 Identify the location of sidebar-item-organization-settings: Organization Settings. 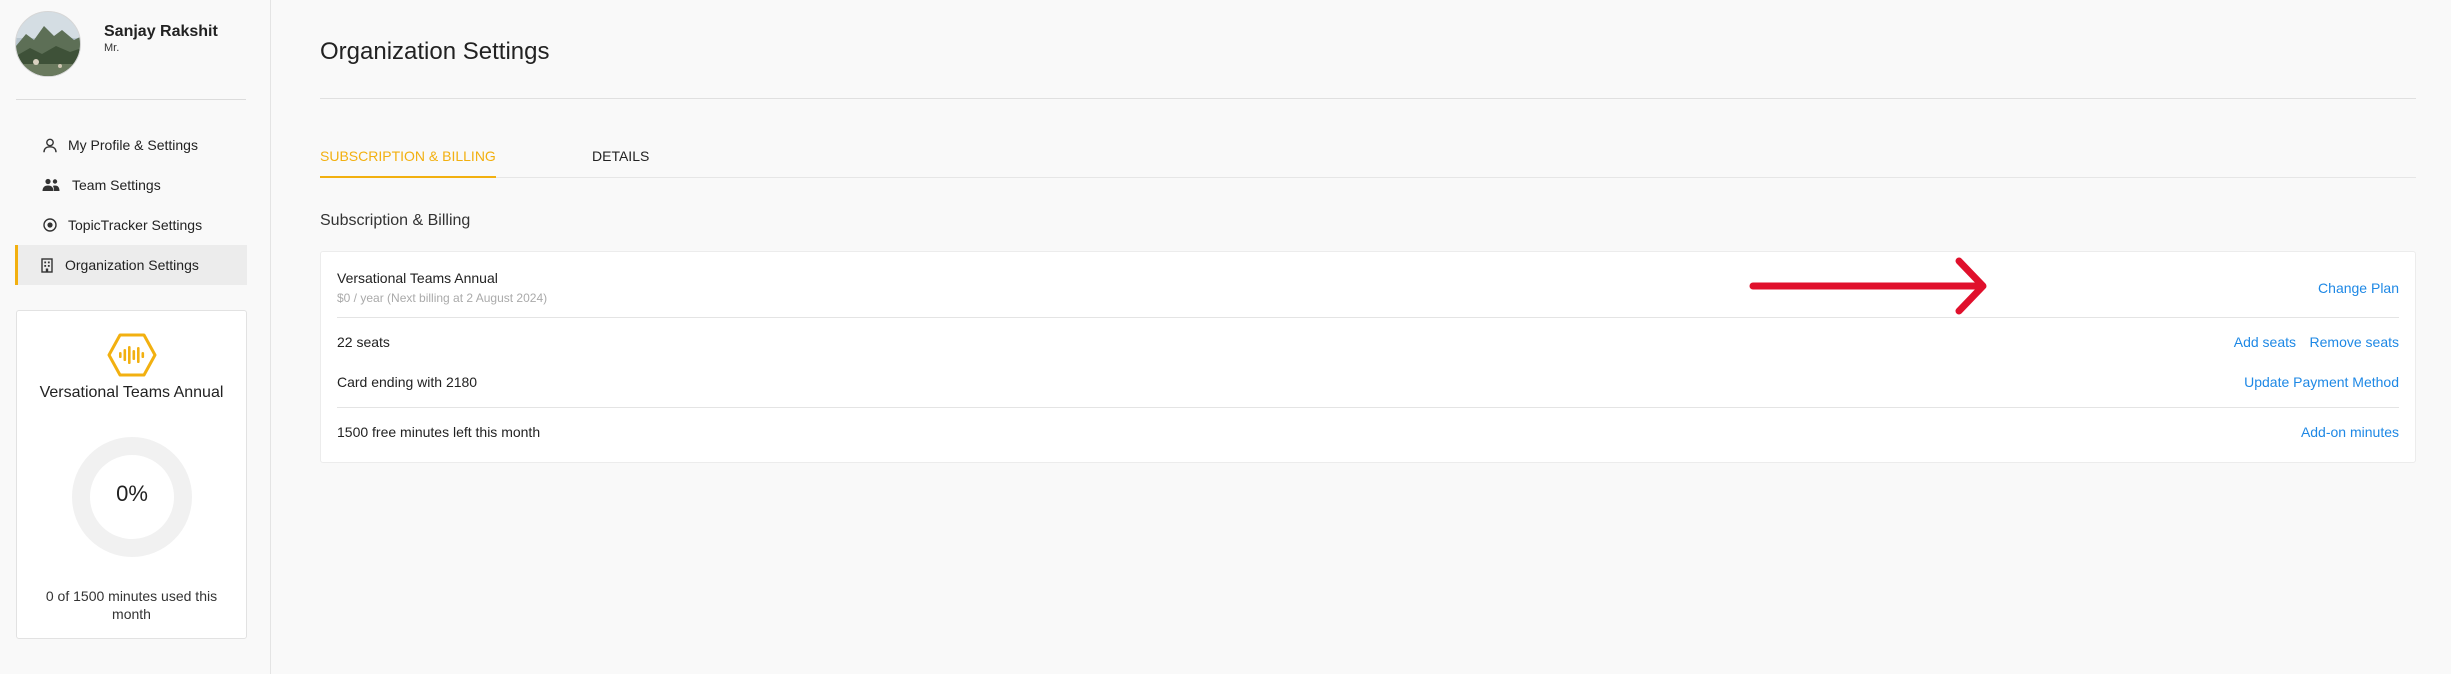
(131, 265).